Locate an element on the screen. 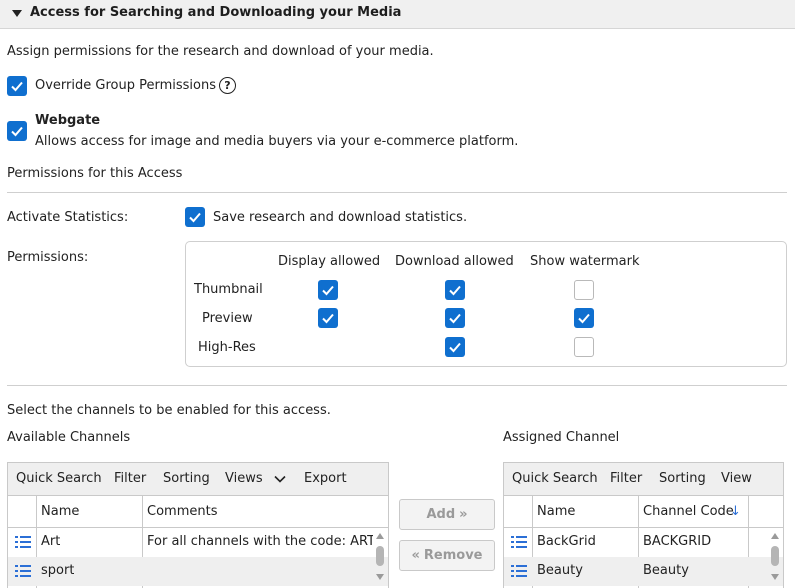 Image resolution: width=795 pixels, height=588 pixels. override-checkbox is located at coordinates (17, 86).